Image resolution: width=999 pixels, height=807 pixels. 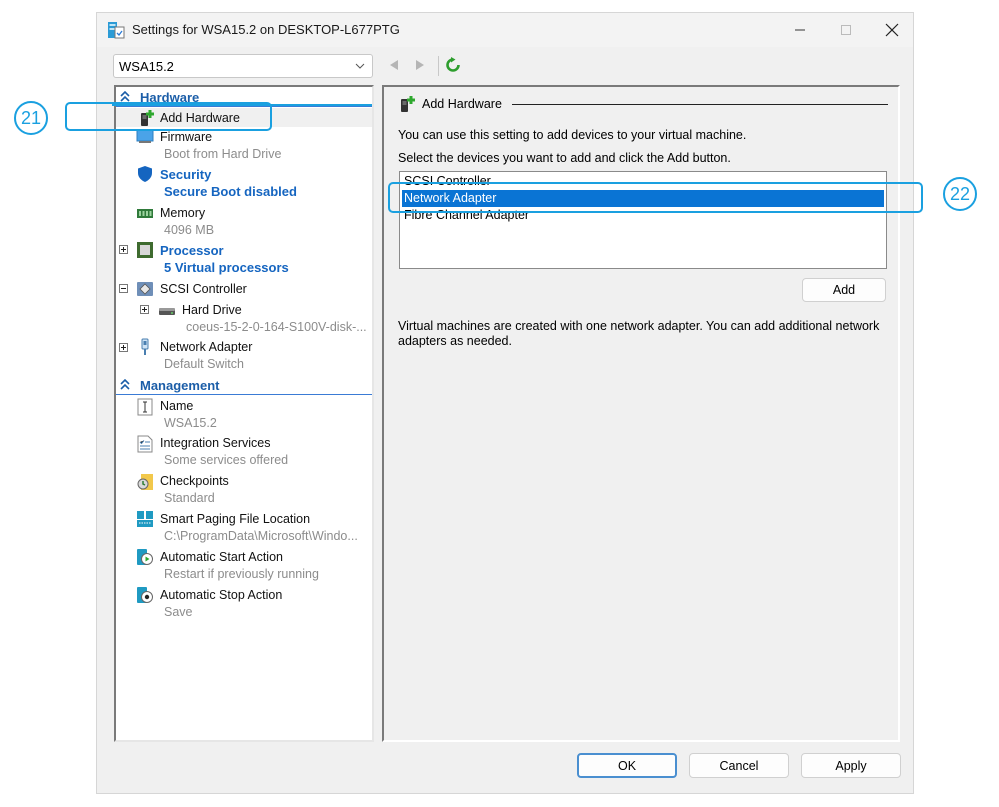 I want to click on window-title: Settings for WSA15.2 on DESKTOP-L677PTG, so click(x=266, y=29).